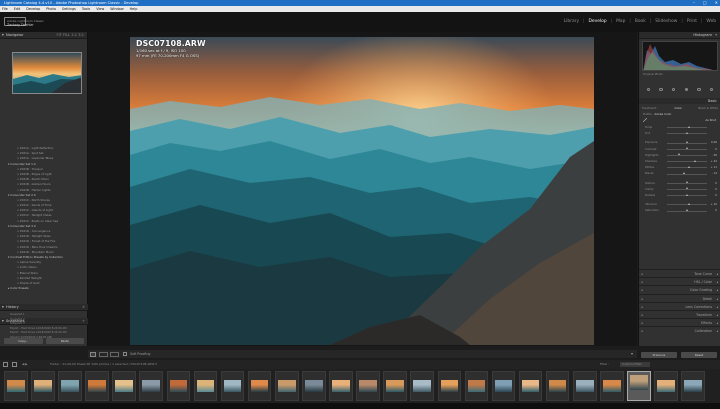 Image resolution: width=720 pixels, height=409 pixels. What do you see at coordinates (635, 364) in the screenshot?
I see `filter-select: Custom Filter` at bounding box center [635, 364].